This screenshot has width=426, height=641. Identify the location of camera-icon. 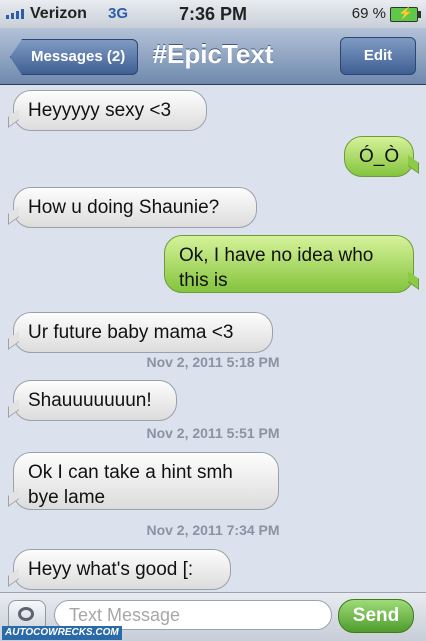
(26, 614).